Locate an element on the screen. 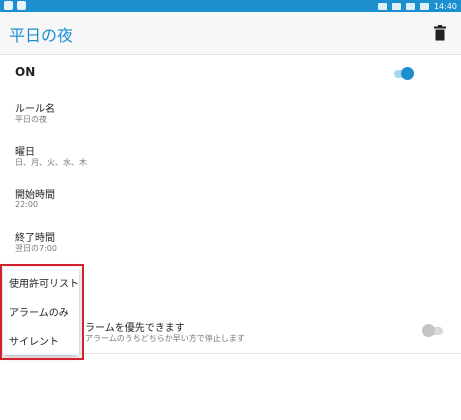 This screenshot has width=461, height=420. setting-row-start-time: 開始時間 22:00 is located at coordinates (230, 200).